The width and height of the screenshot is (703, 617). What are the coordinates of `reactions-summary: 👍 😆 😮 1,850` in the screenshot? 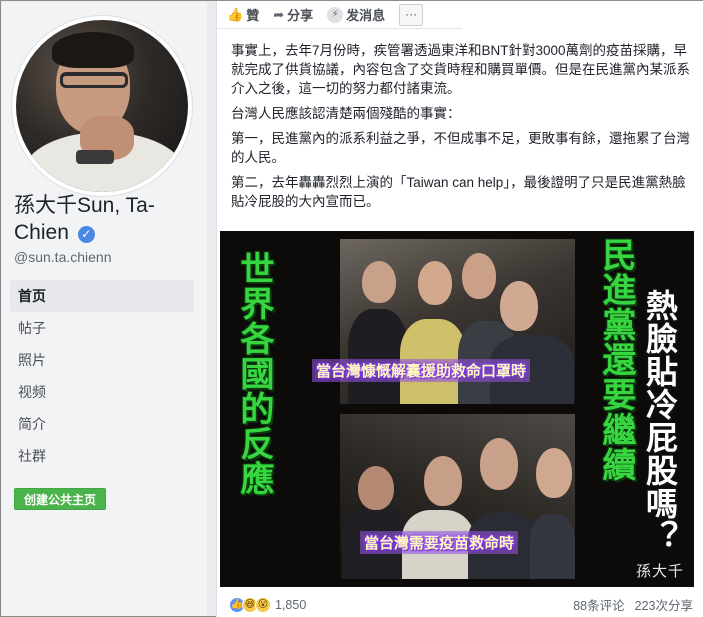 It's located at (268, 604).